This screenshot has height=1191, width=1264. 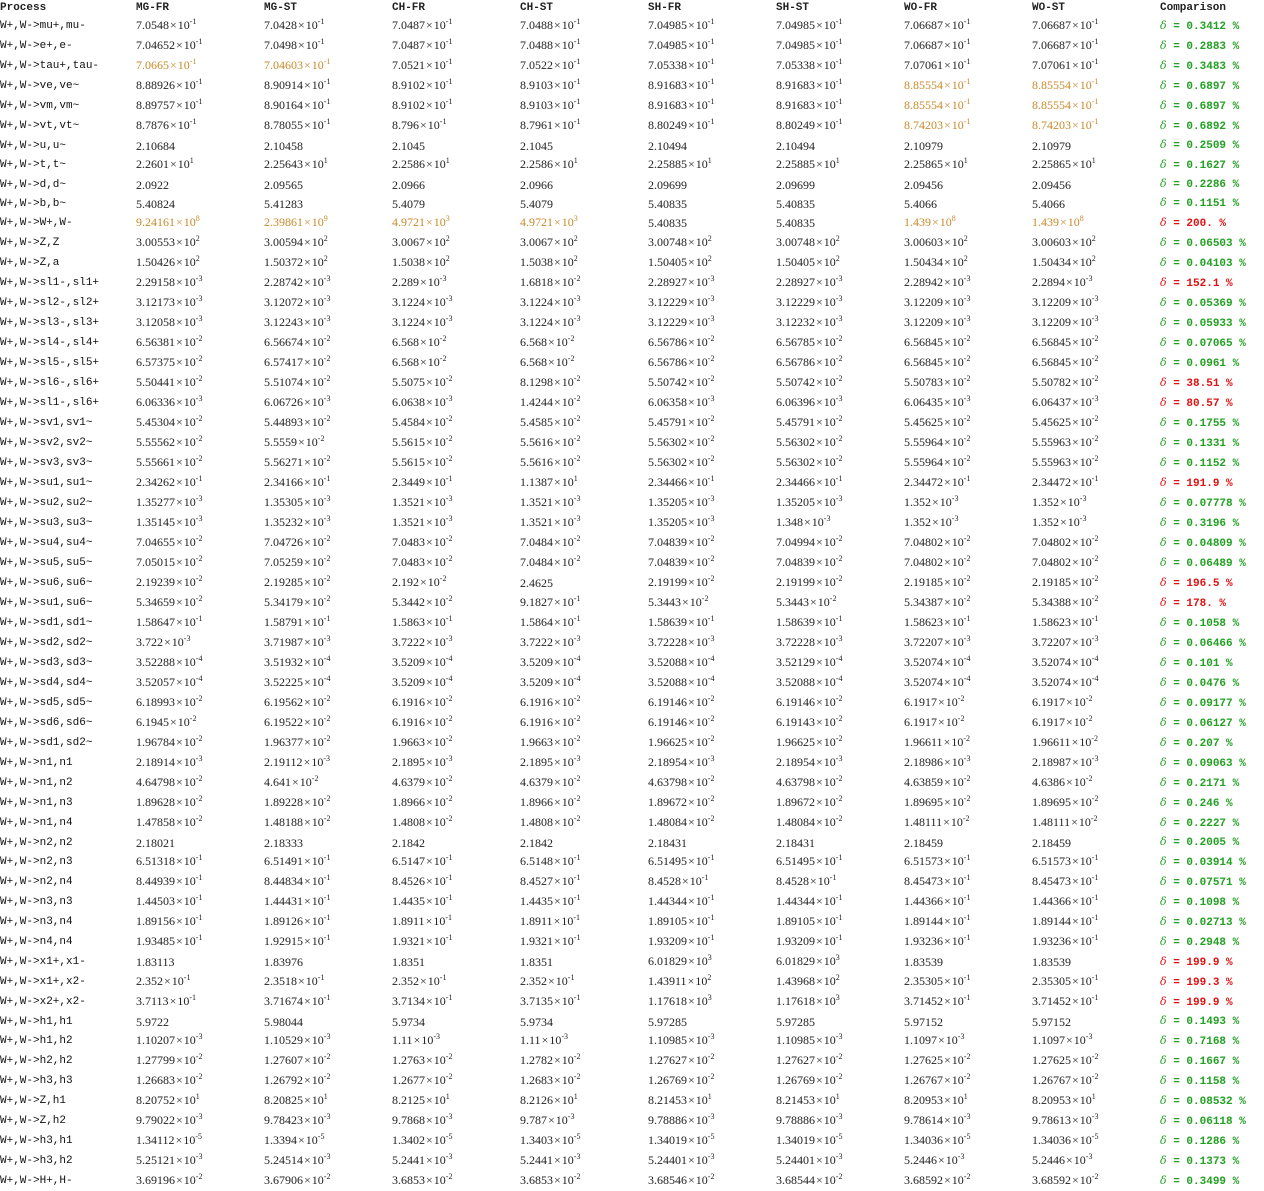 I want to click on value-cell: 1.352×10-3, so click(x=968, y=503).